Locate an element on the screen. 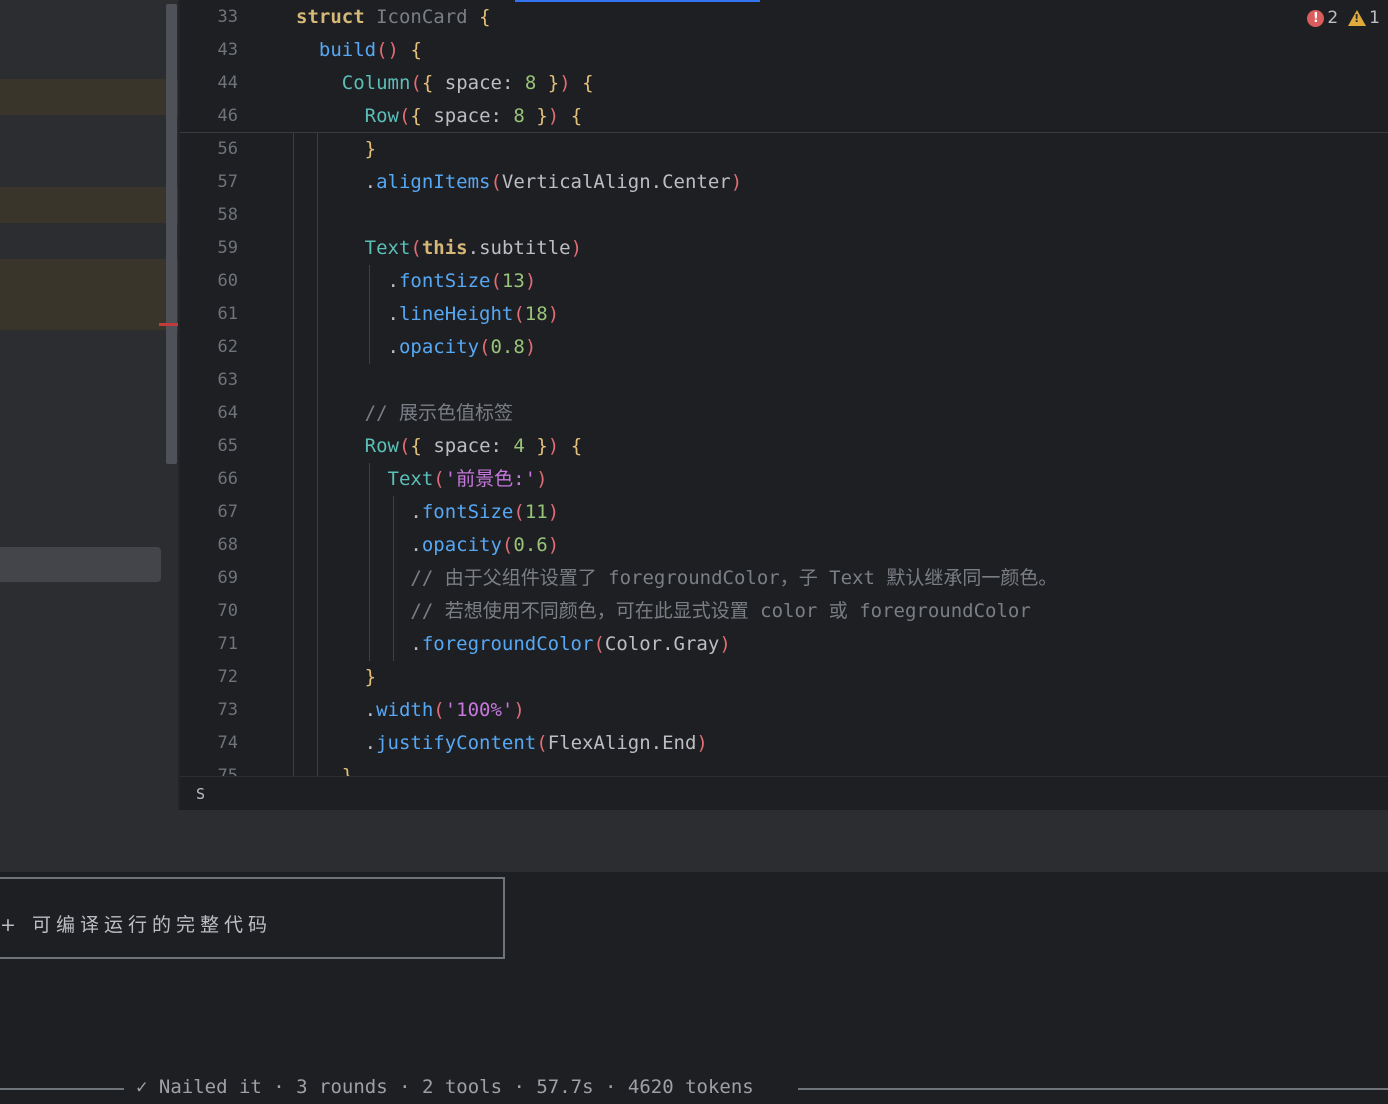 The height and width of the screenshot is (1104, 1388). breadcrumb-item: S is located at coordinates (200, 794).